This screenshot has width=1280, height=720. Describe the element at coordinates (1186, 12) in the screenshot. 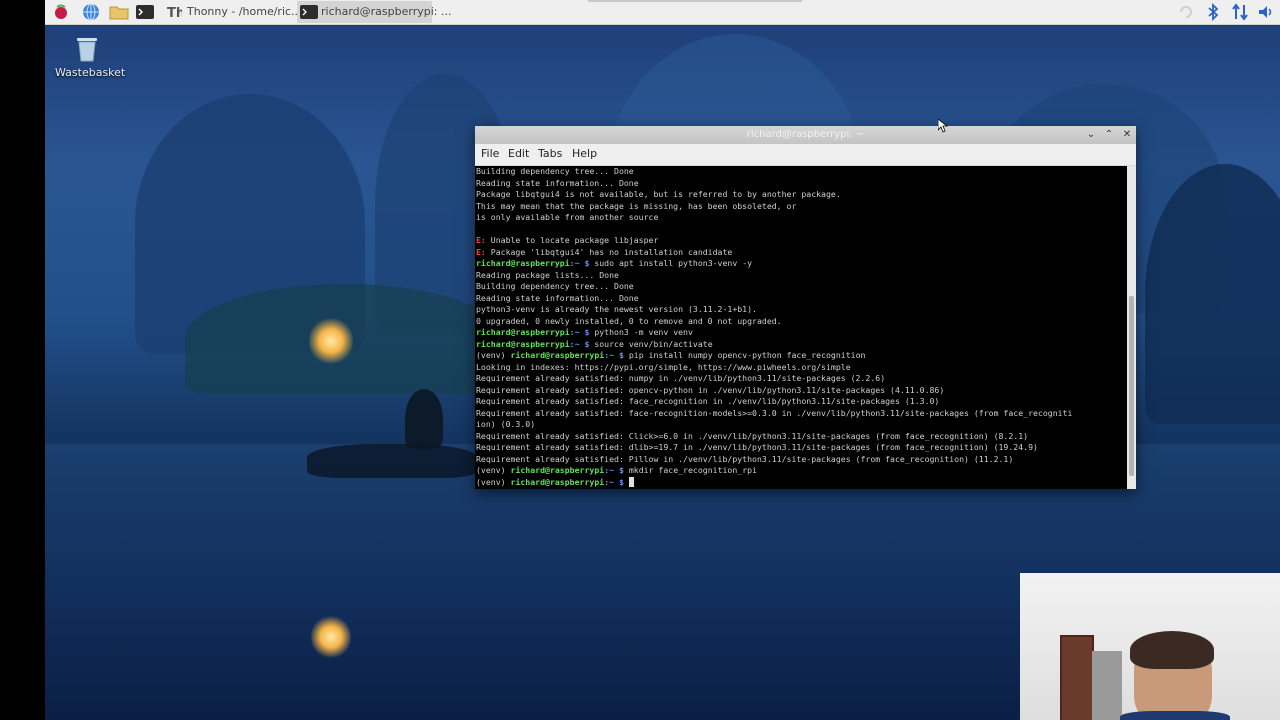

I see `update-icon` at that location.